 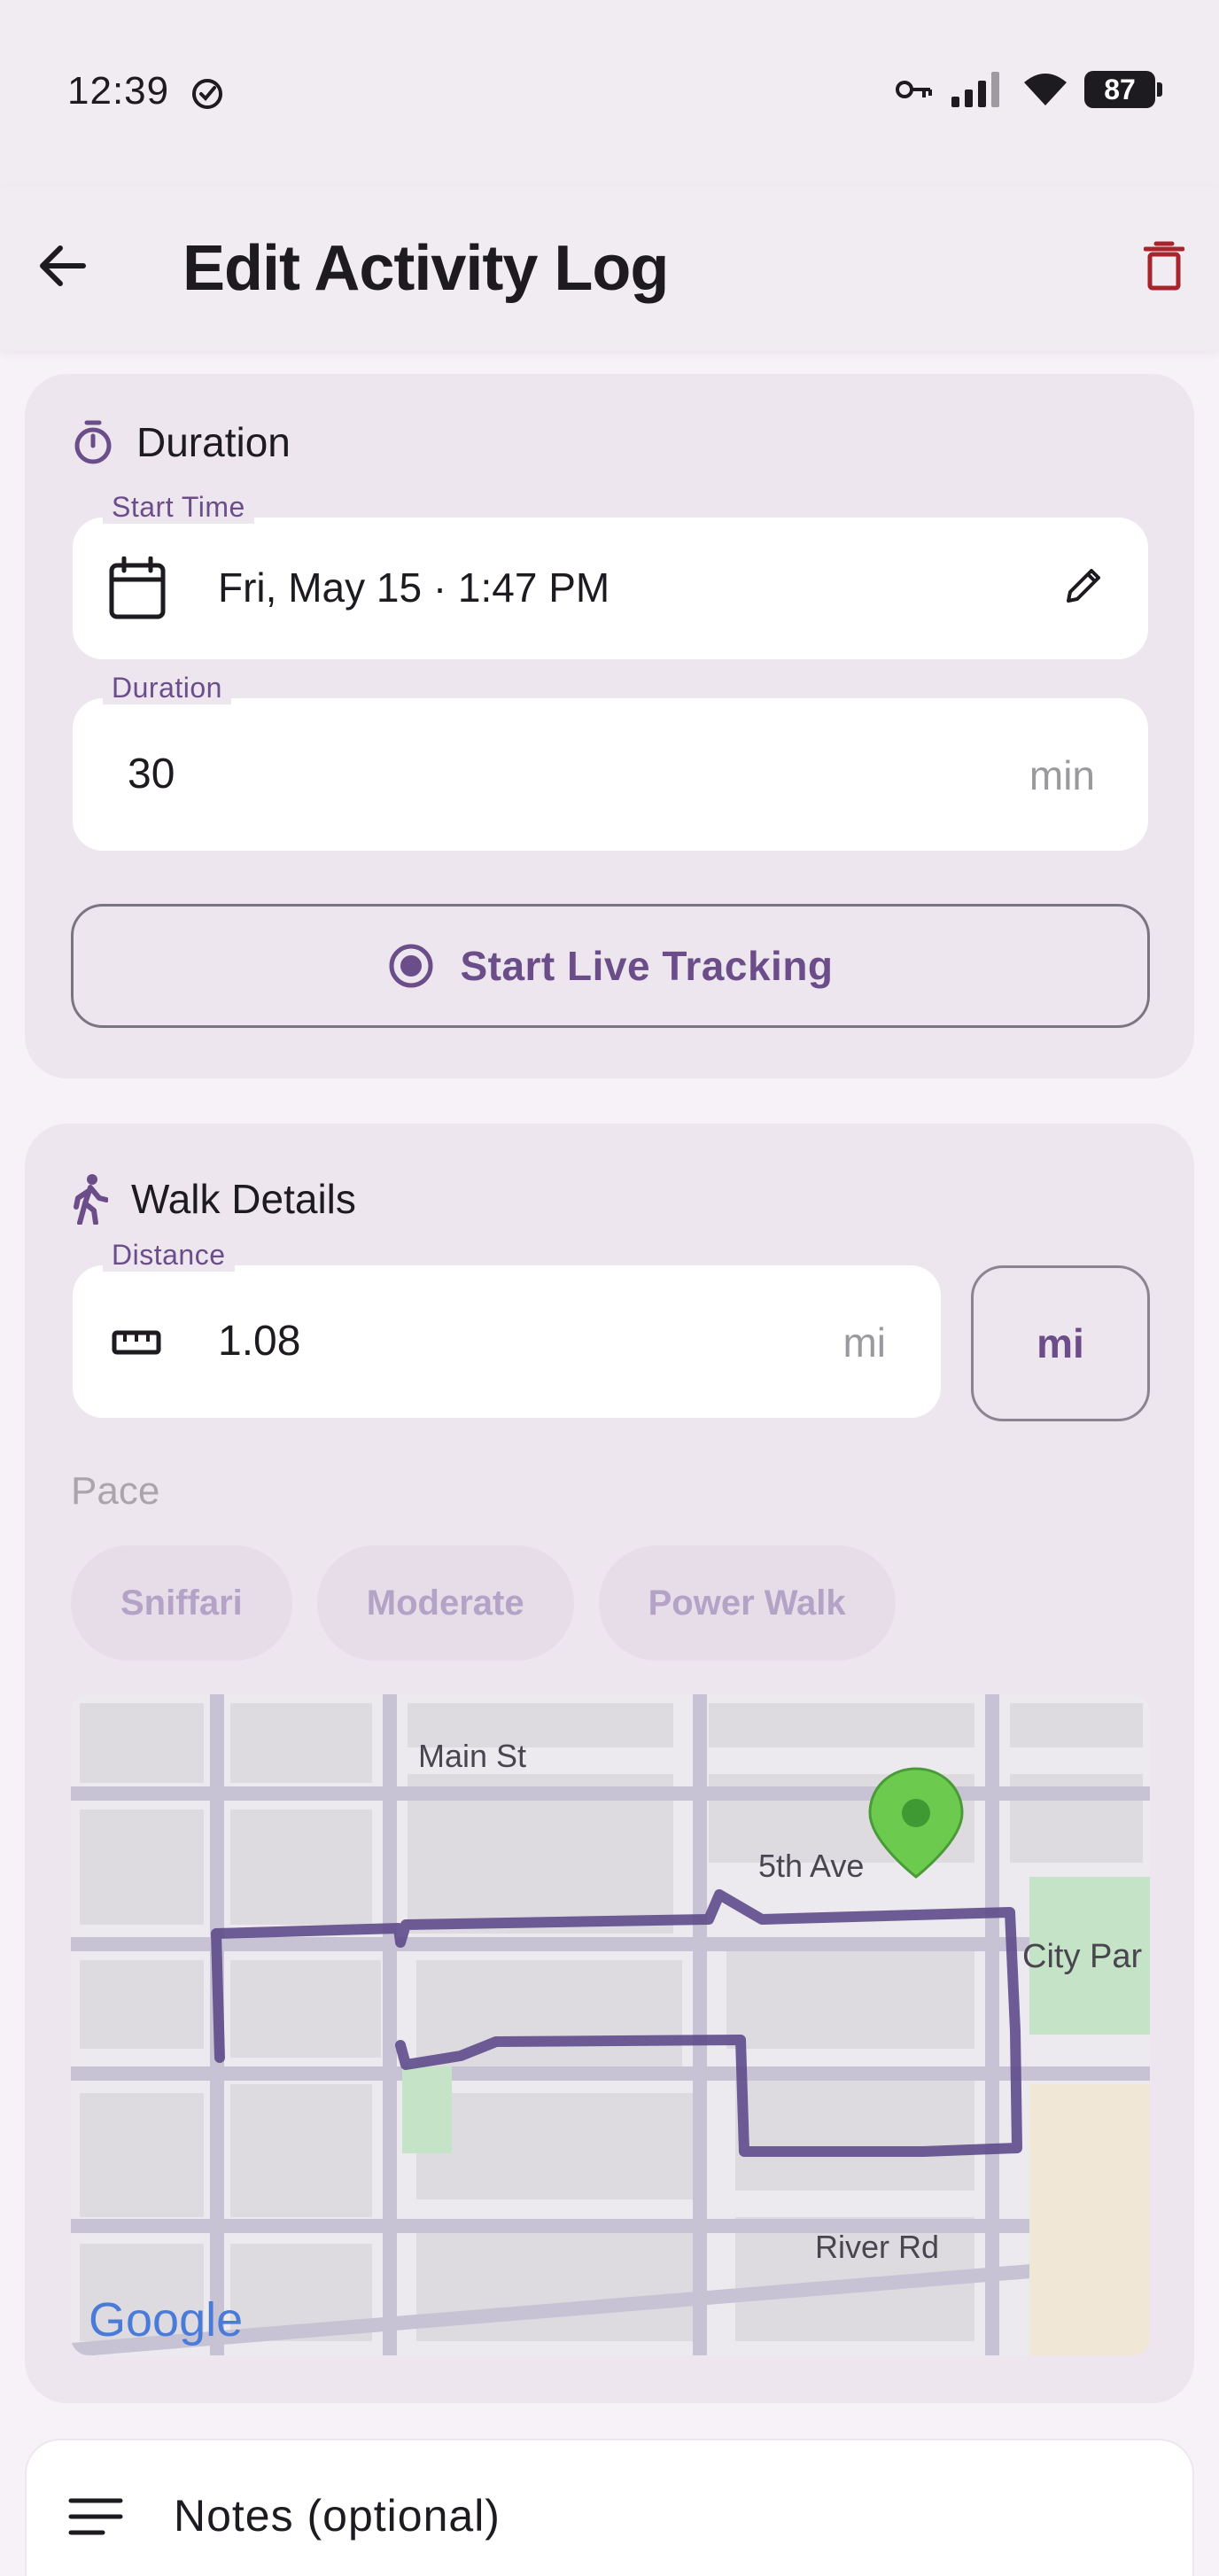 What do you see at coordinates (610, 762) in the screenshot?
I see `duration-field: Duration 30 min` at bounding box center [610, 762].